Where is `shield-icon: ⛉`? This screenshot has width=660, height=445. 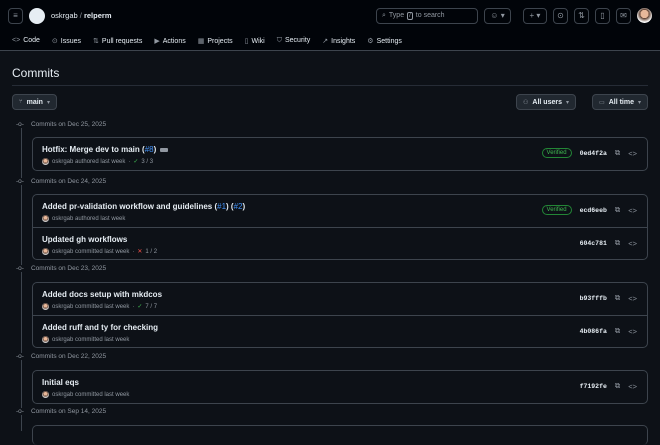 shield-icon: ⛉ is located at coordinates (279, 40).